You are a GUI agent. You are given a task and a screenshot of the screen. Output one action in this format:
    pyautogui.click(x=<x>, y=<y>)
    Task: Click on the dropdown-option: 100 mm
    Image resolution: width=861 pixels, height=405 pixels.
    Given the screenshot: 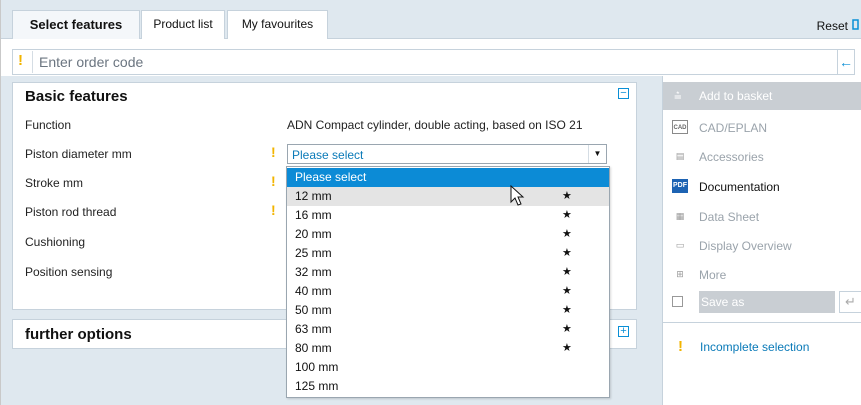 What is the action you would take?
    pyautogui.click(x=448, y=367)
    